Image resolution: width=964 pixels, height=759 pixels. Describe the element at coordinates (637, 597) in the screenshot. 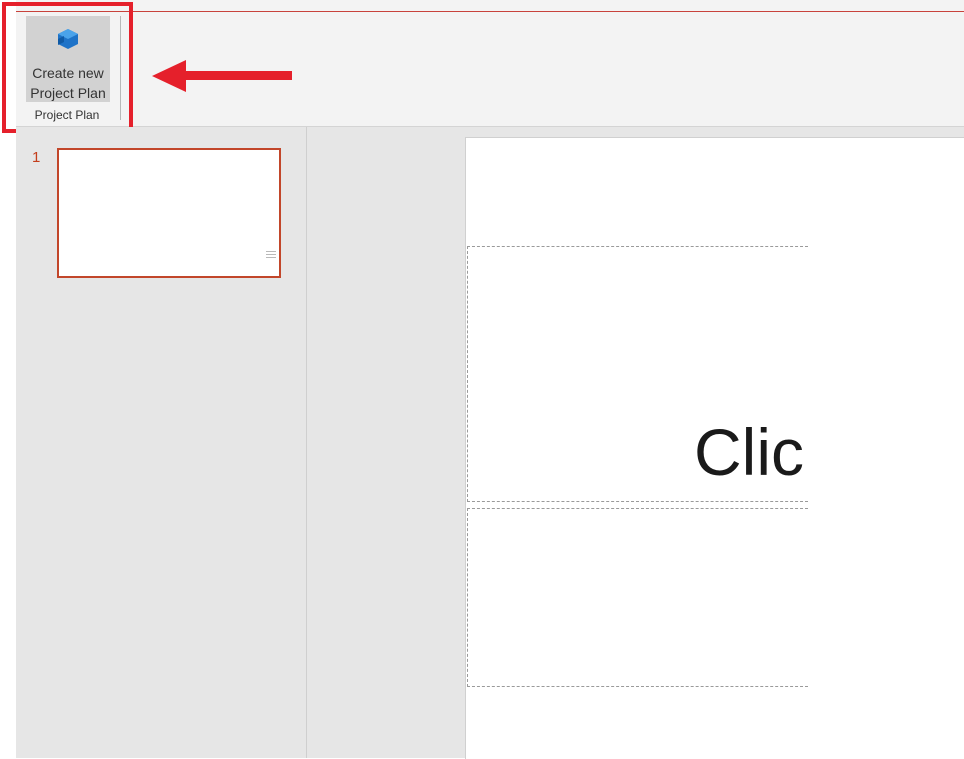

I see `subtitle-placeholder` at that location.